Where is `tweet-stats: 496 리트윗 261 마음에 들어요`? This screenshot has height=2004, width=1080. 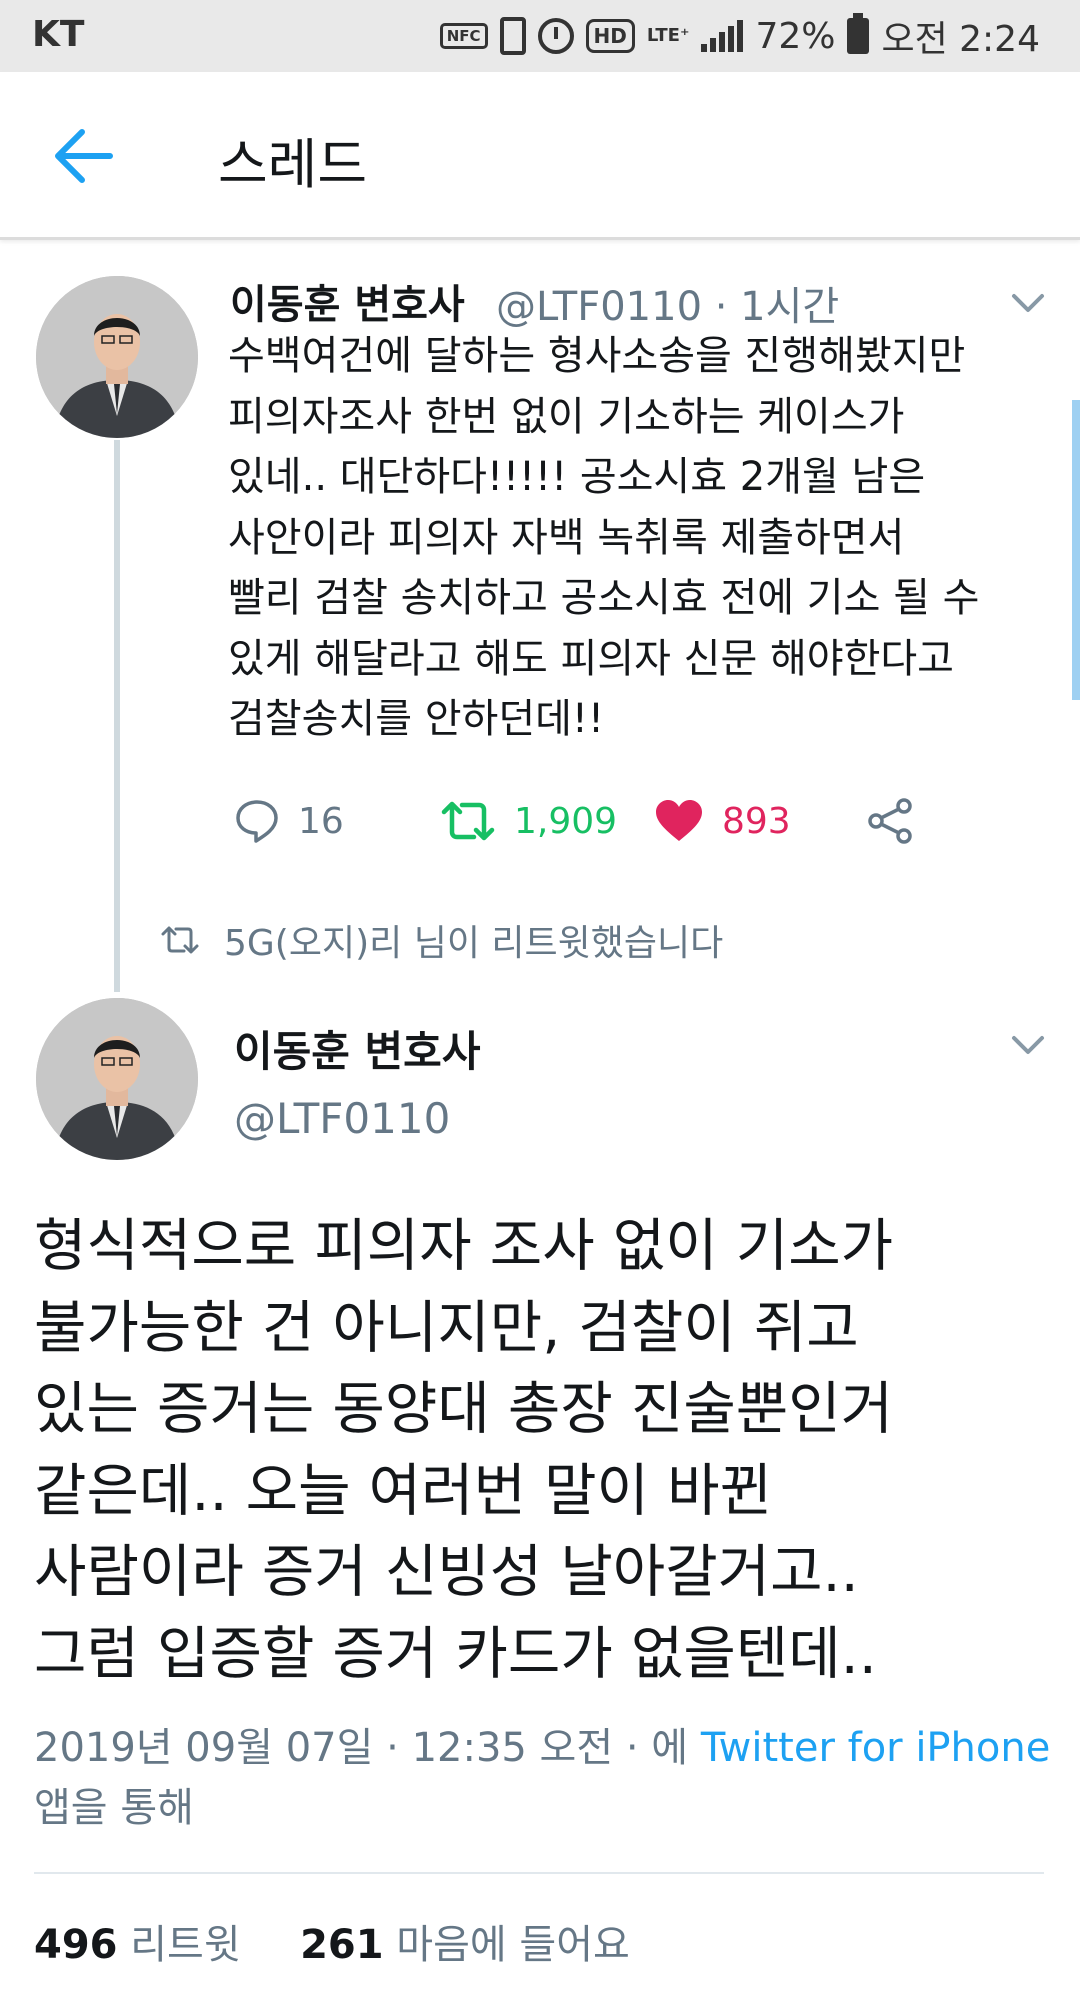
tweet-stats: 496 리트윗 261 마음에 들어요 is located at coordinates (332, 1941).